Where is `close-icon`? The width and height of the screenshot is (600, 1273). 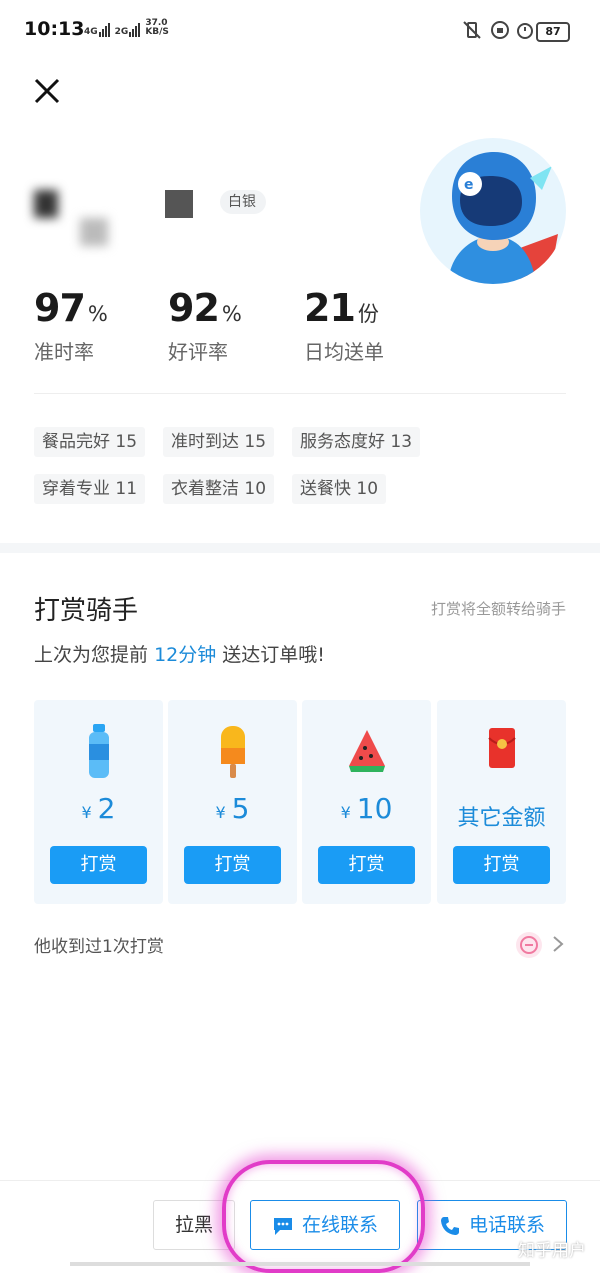 close-icon is located at coordinates (47, 91).